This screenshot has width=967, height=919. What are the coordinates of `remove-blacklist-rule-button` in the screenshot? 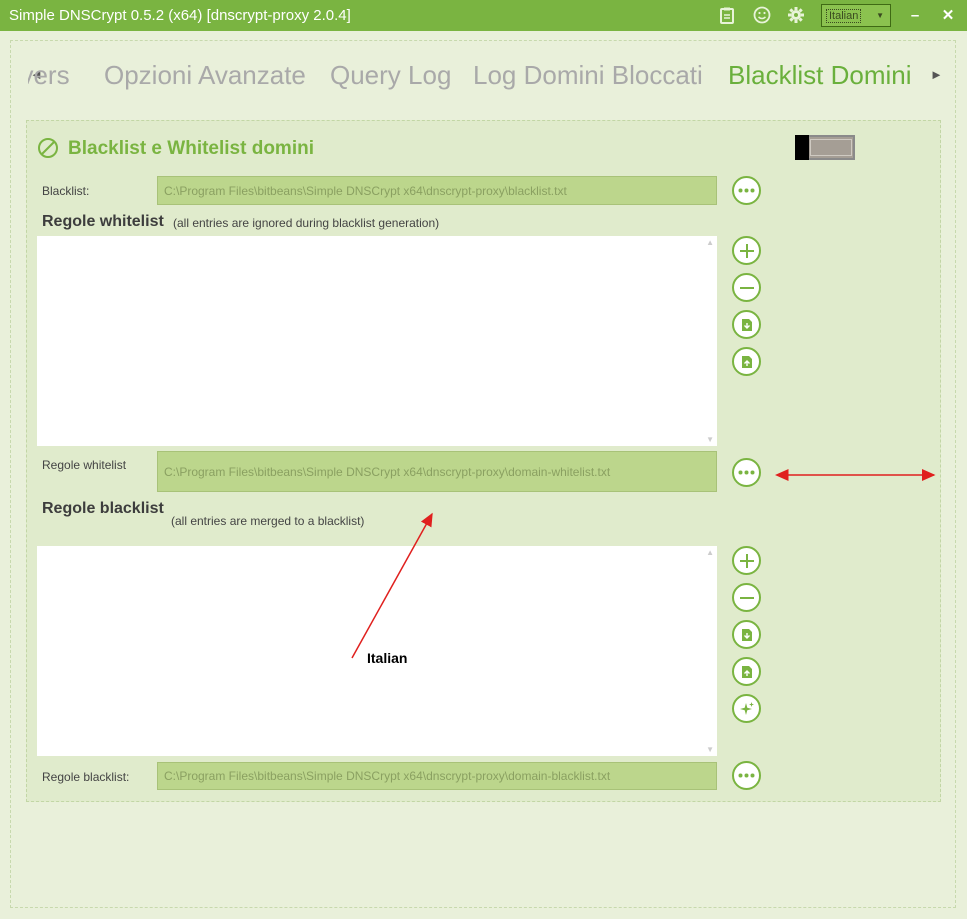 It's located at (746, 597).